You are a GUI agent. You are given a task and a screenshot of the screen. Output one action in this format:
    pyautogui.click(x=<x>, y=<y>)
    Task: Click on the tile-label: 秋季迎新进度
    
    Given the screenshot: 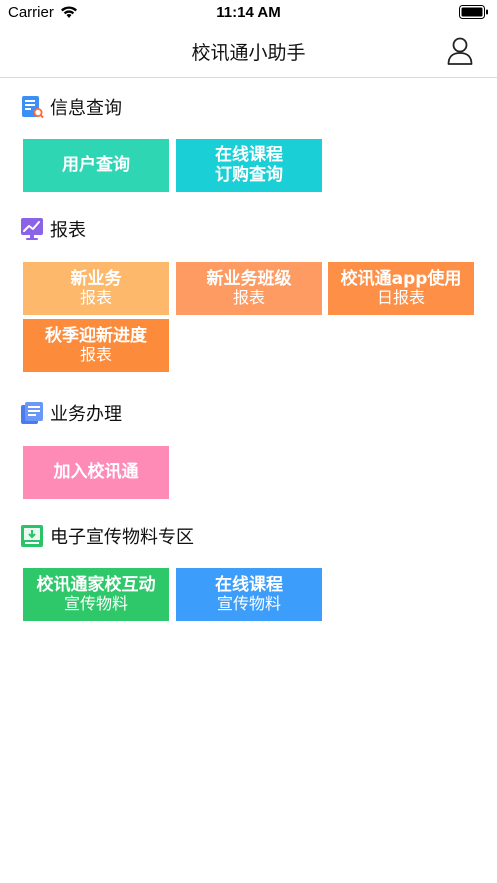 What is the action you would take?
    pyautogui.click(x=96, y=335)
    